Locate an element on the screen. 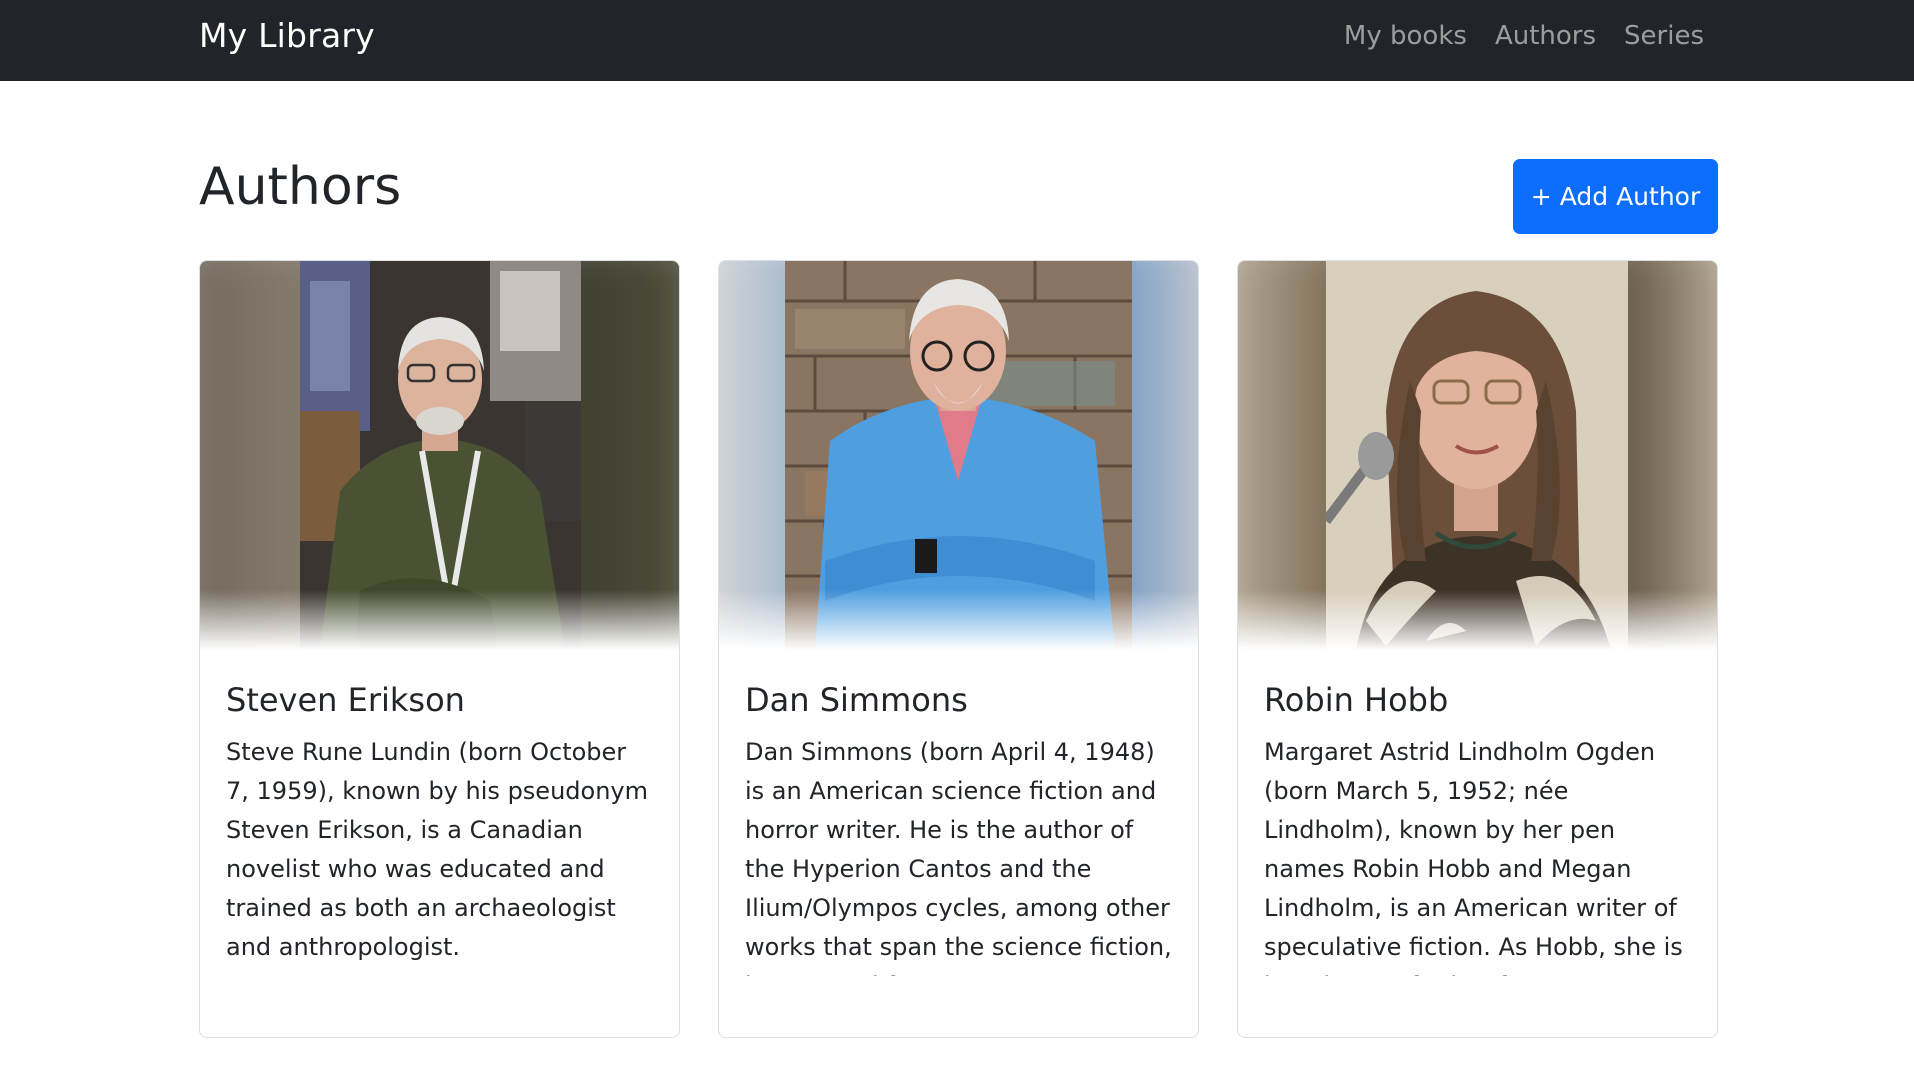 The height and width of the screenshot is (1076, 1914). nav-link-series: Series is located at coordinates (1664, 36).